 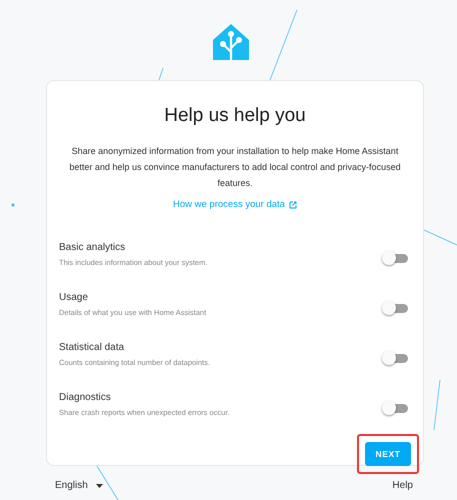 What do you see at coordinates (99, 486) in the screenshot?
I see `caret-icon` at bounding box center [99, 486].